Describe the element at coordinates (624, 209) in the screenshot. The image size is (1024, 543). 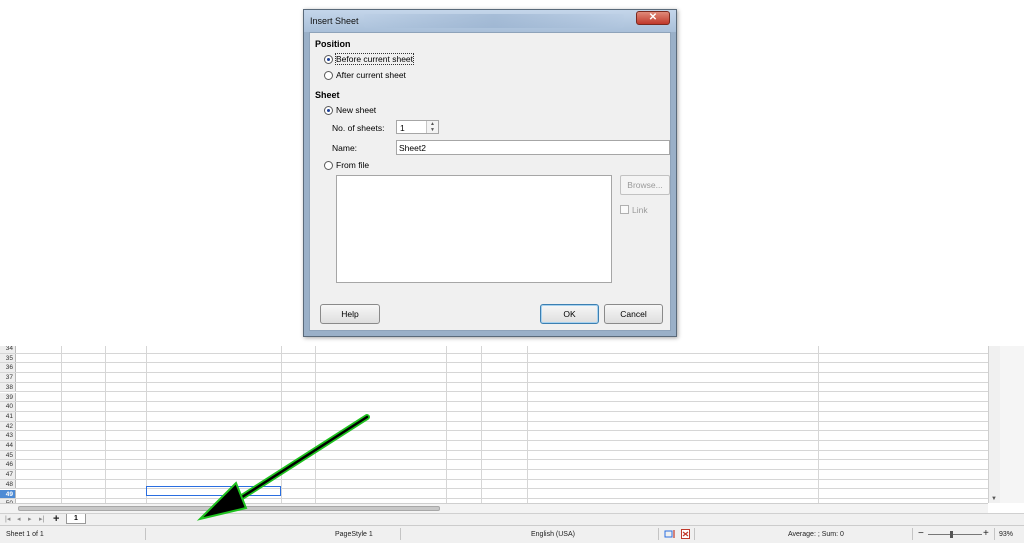
I see `link-checkbox` at that location.